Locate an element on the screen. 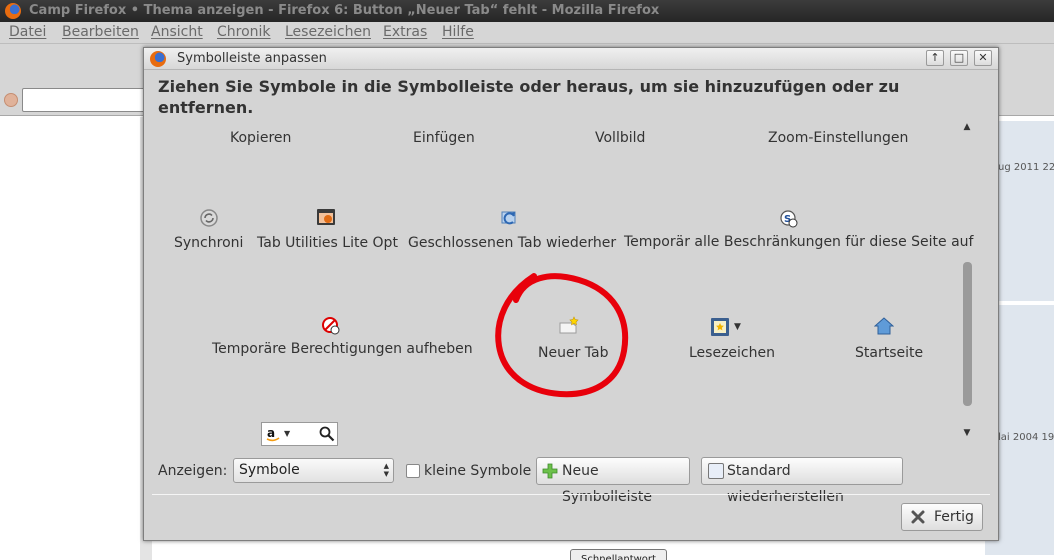 Image resolution: width=1054 pixels, height=560 pixels. tab-utilities-icon is located at coordinates (326, 217).